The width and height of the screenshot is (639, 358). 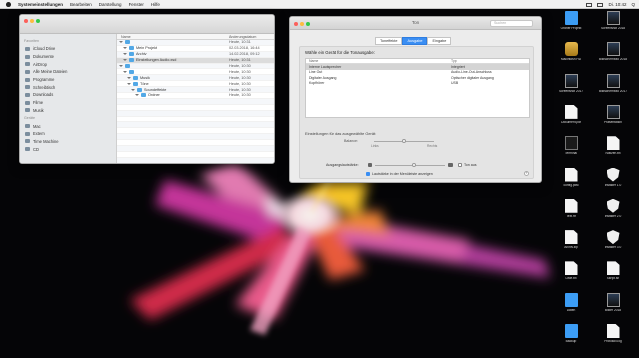 I want to click on desktop-icon: Notizen.txt, so click(x=613, y=152).